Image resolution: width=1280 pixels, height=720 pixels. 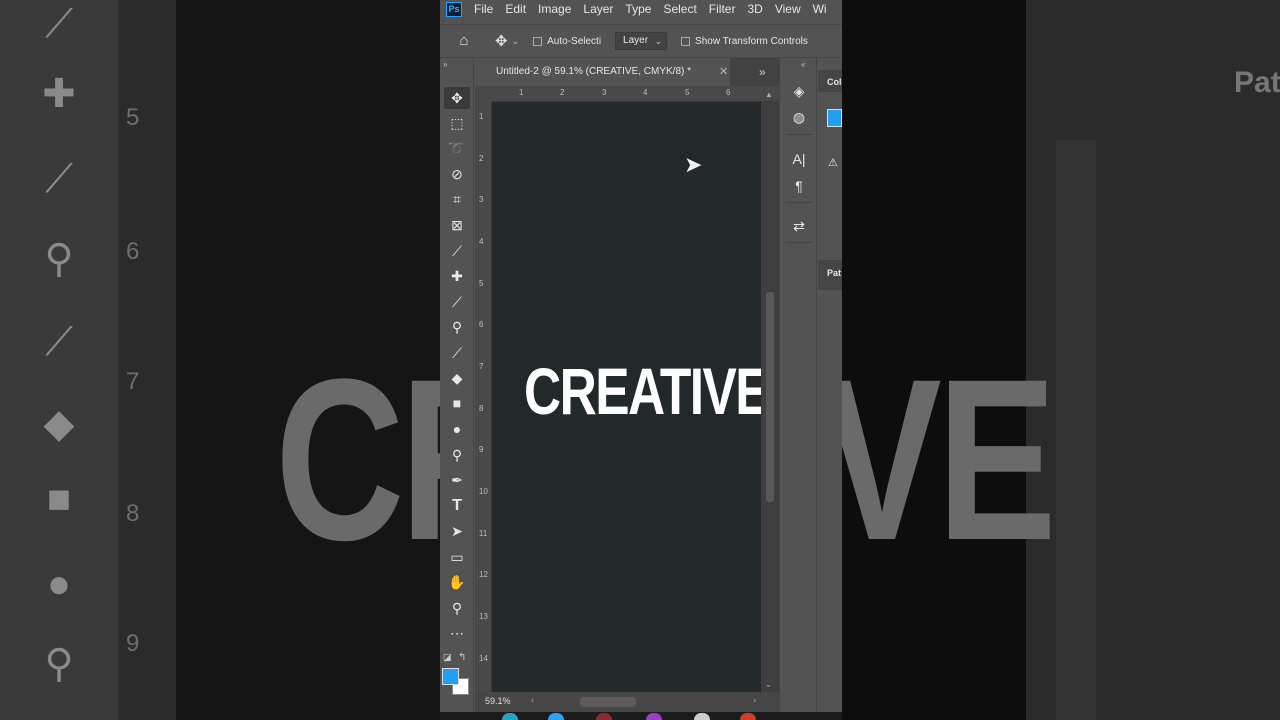 I want to click on foreground-color-swatch, so click(x=450, y=676).